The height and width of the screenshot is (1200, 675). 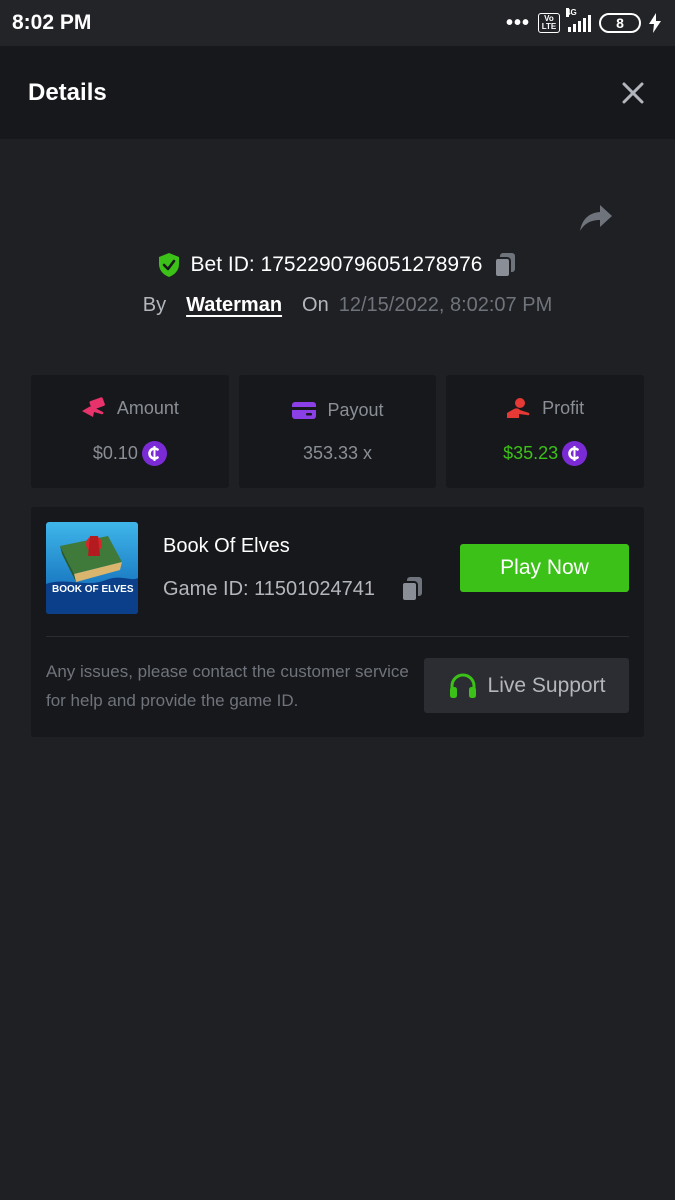 I want to click on divider, so click(x=337, y=636).